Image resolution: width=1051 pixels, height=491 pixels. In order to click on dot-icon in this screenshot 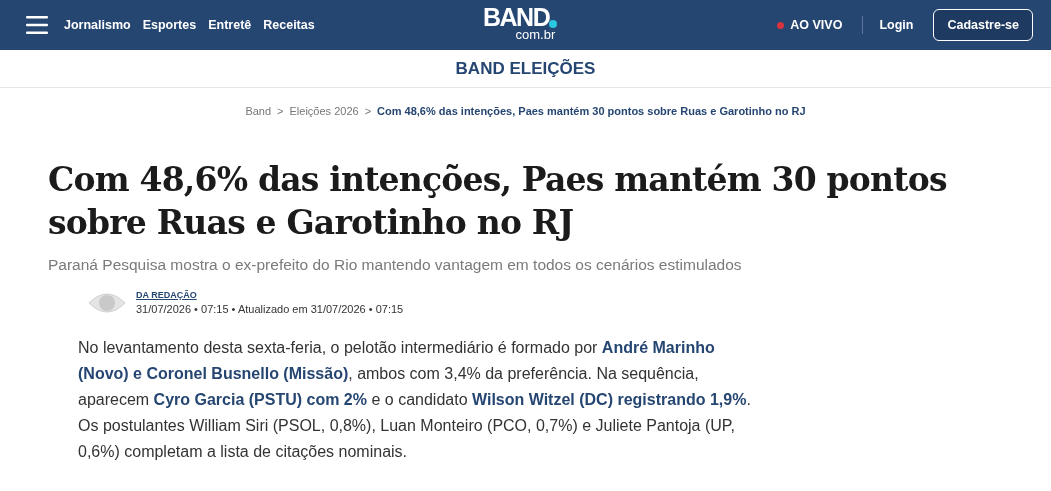, I will do `click(553, 24)`.